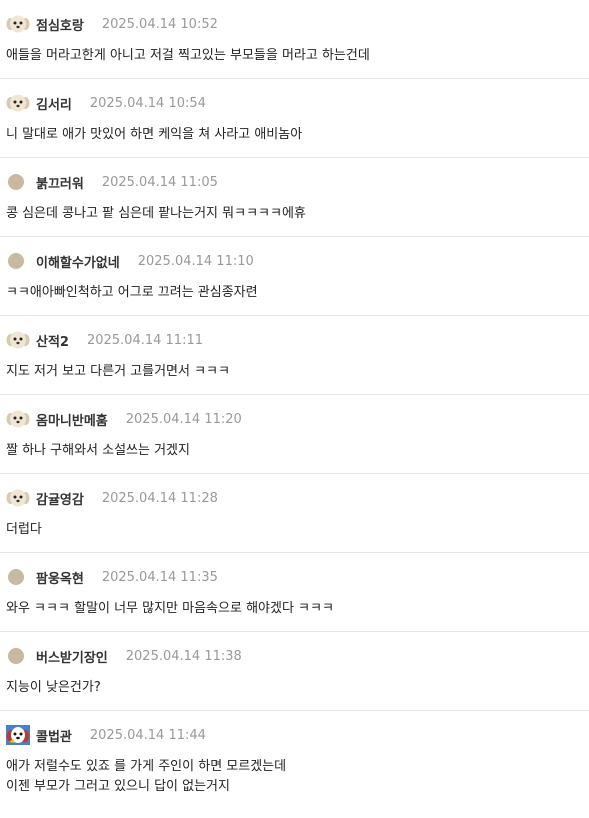 The width and height of the screenshot is (589, 818). Describe the element at coordinates (147, 103) in the screenshot. I see `comment-date: 2025.04.14 10:54` at that location.